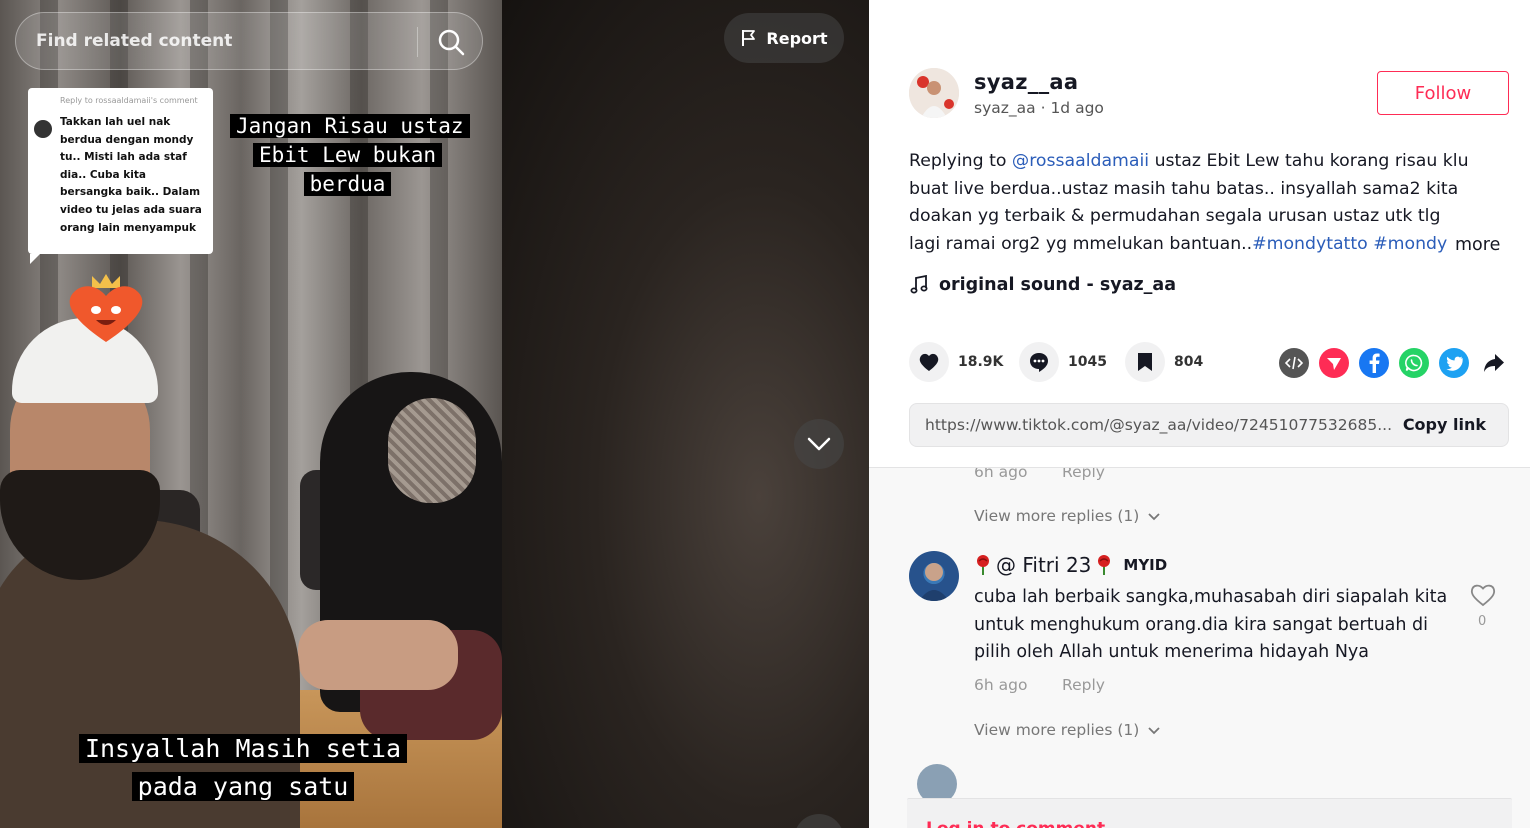 This screenshot has width=1530, height=828. What do you see at coordinates (1443, 93) in the screenshot?
I see `follow-button: Follow` at bounding box center [1443, 93].